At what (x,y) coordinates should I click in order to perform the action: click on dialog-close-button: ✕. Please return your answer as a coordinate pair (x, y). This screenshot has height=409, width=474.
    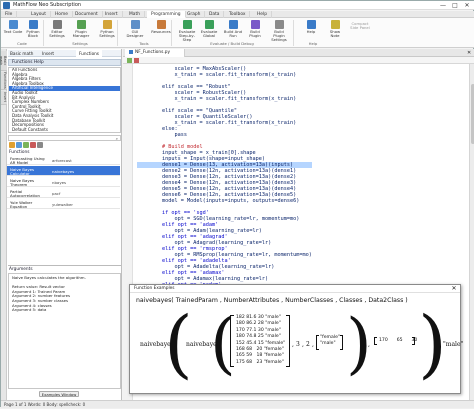
    Looking at the image, I should click on (454, 289).